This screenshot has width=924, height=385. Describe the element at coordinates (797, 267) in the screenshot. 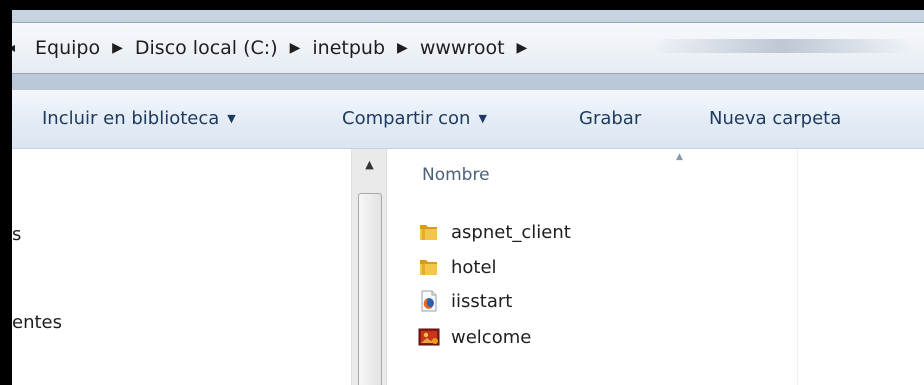

I see `column-separator` at that location.